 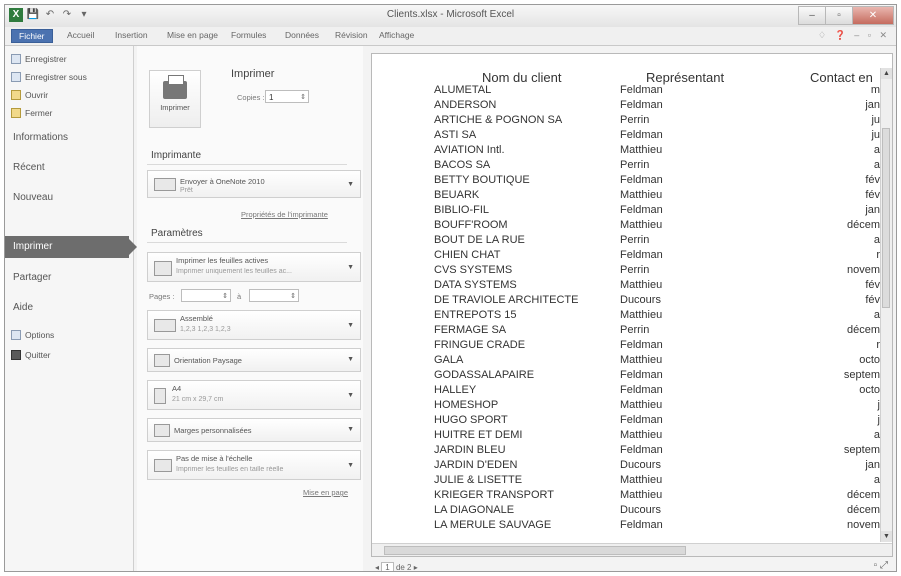 I want to click on nav-enregistrer-sous: Enregistrer sous, so click(x=49, y=77).